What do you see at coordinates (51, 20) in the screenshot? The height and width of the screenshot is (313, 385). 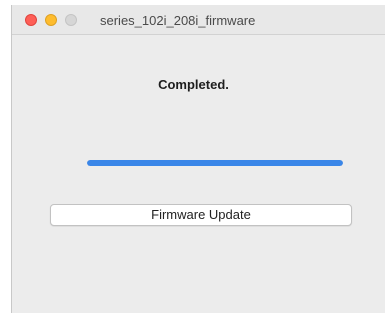 I see `minimize-window-button` at bounding box center [51, 20].